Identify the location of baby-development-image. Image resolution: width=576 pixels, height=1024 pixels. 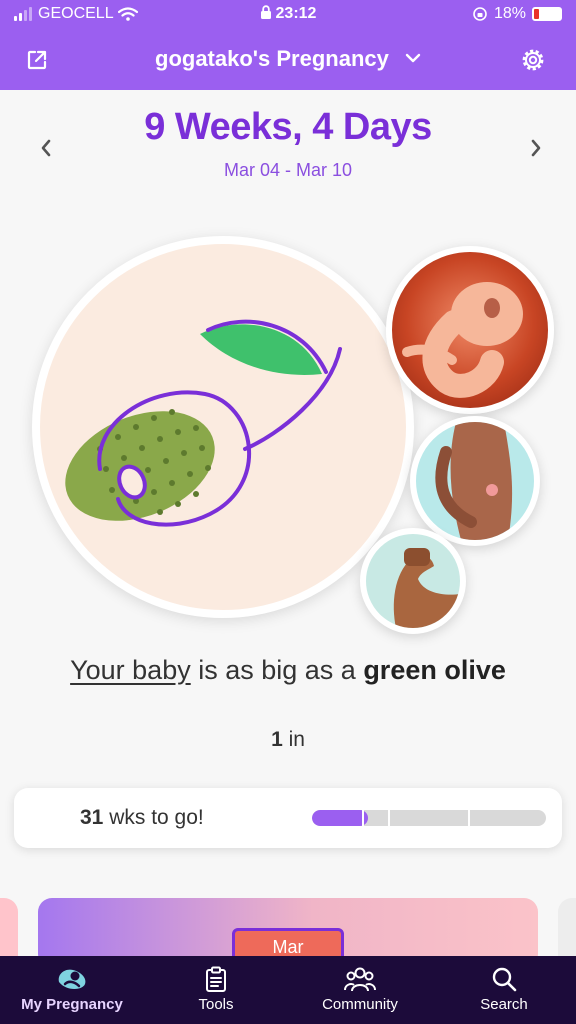
(470, 330).